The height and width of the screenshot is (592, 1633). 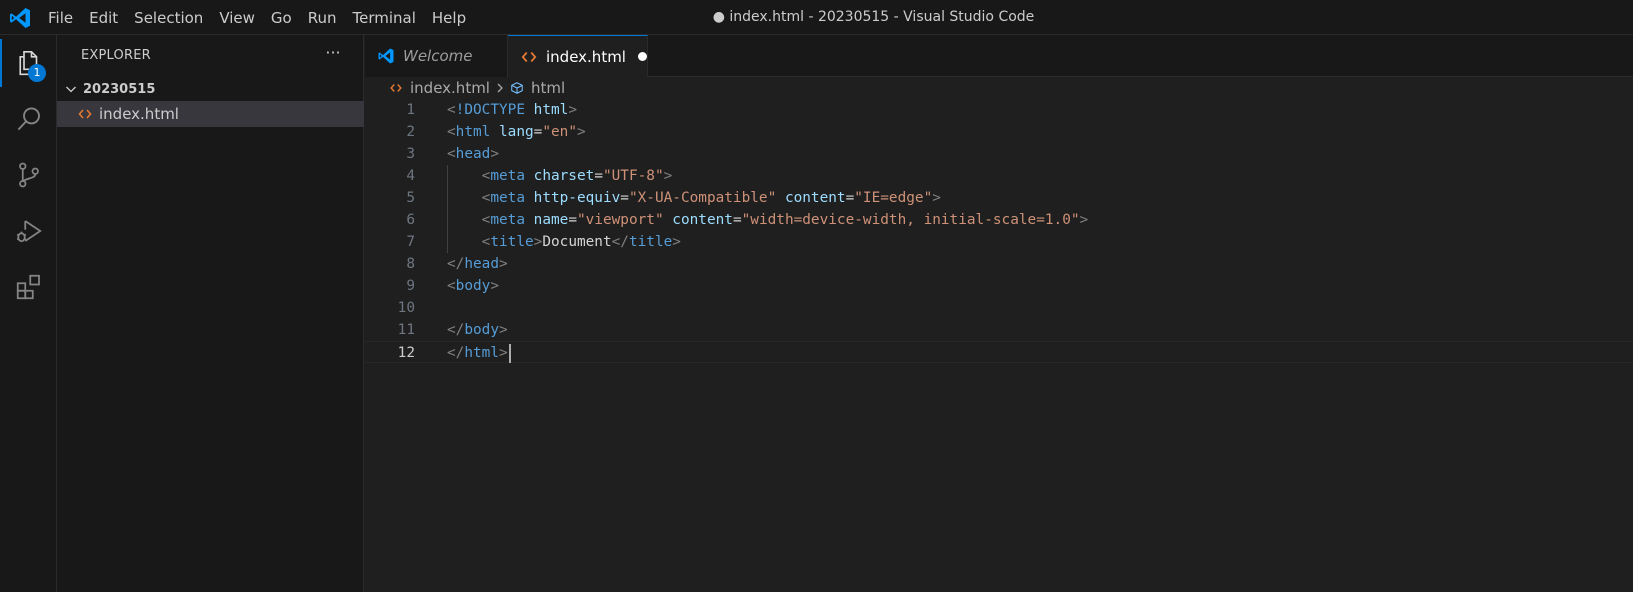 I want to click on line-number: 4, so click(x=410, y=176).